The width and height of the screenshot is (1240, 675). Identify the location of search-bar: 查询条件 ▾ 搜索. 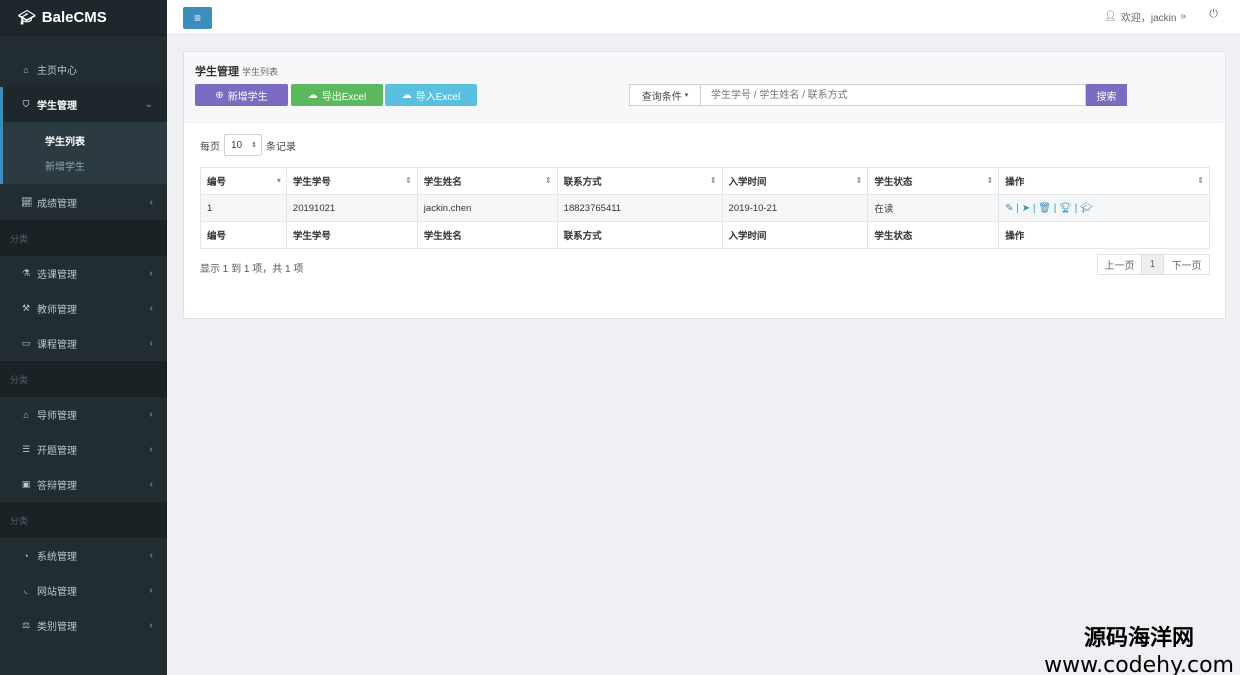
(878, 95).